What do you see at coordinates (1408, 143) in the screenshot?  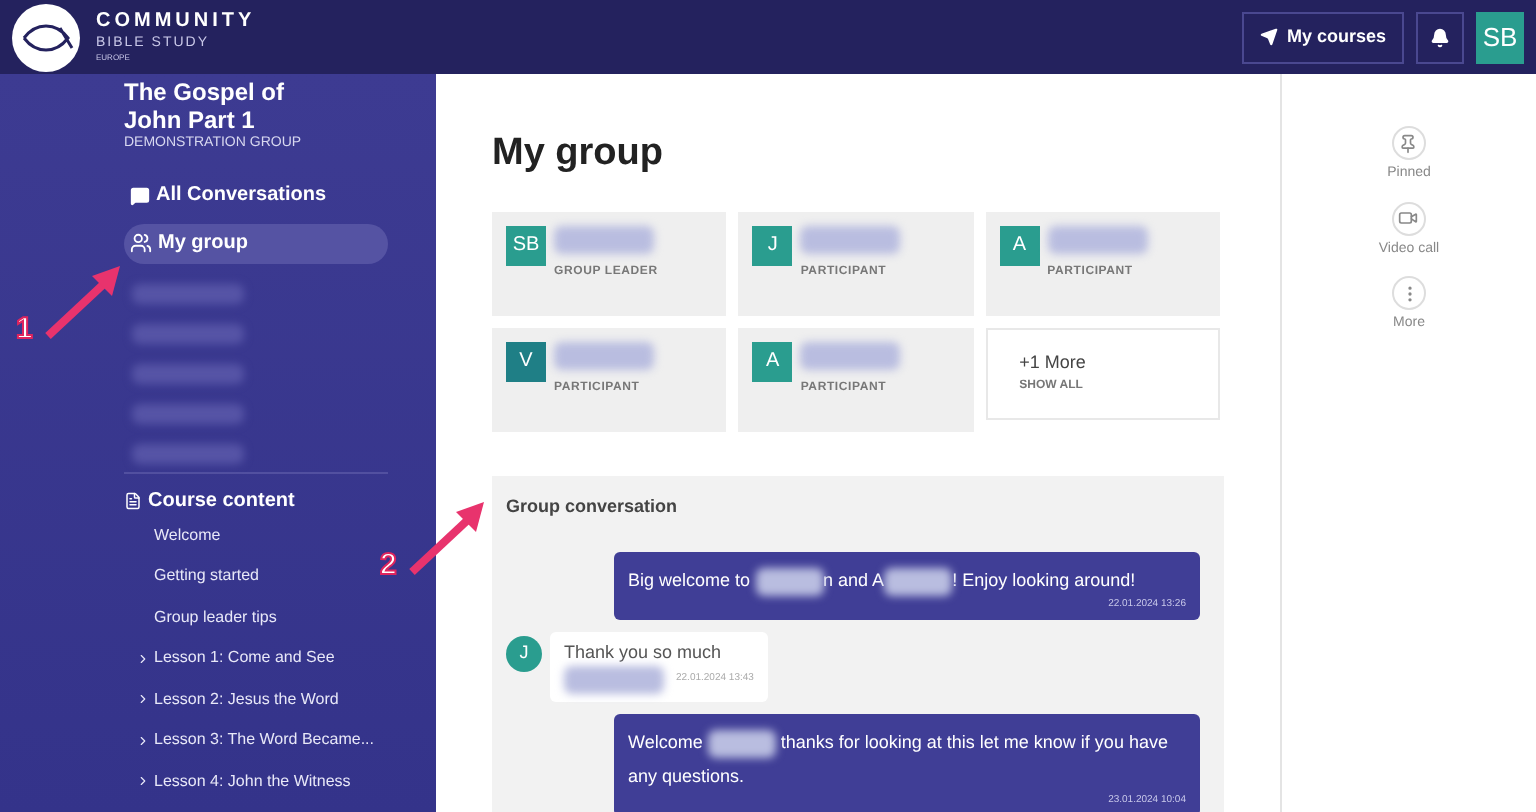 I see `pin-icon` at bounding box center [1408, 143].